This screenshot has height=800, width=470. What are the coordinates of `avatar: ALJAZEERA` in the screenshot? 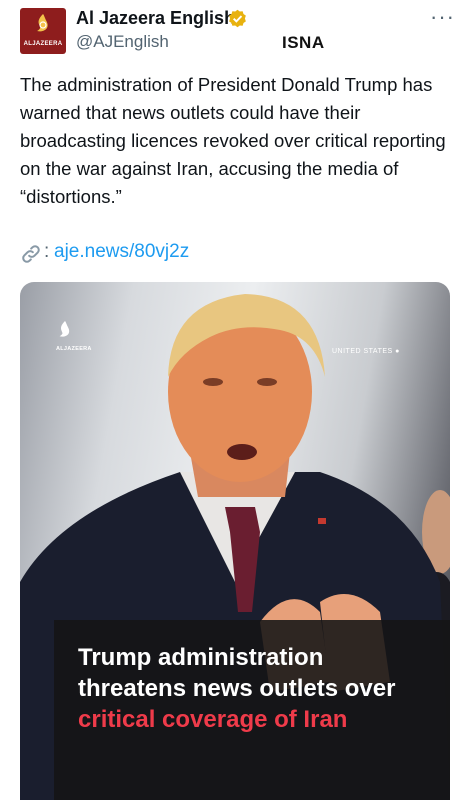 It's located at (43, 31).